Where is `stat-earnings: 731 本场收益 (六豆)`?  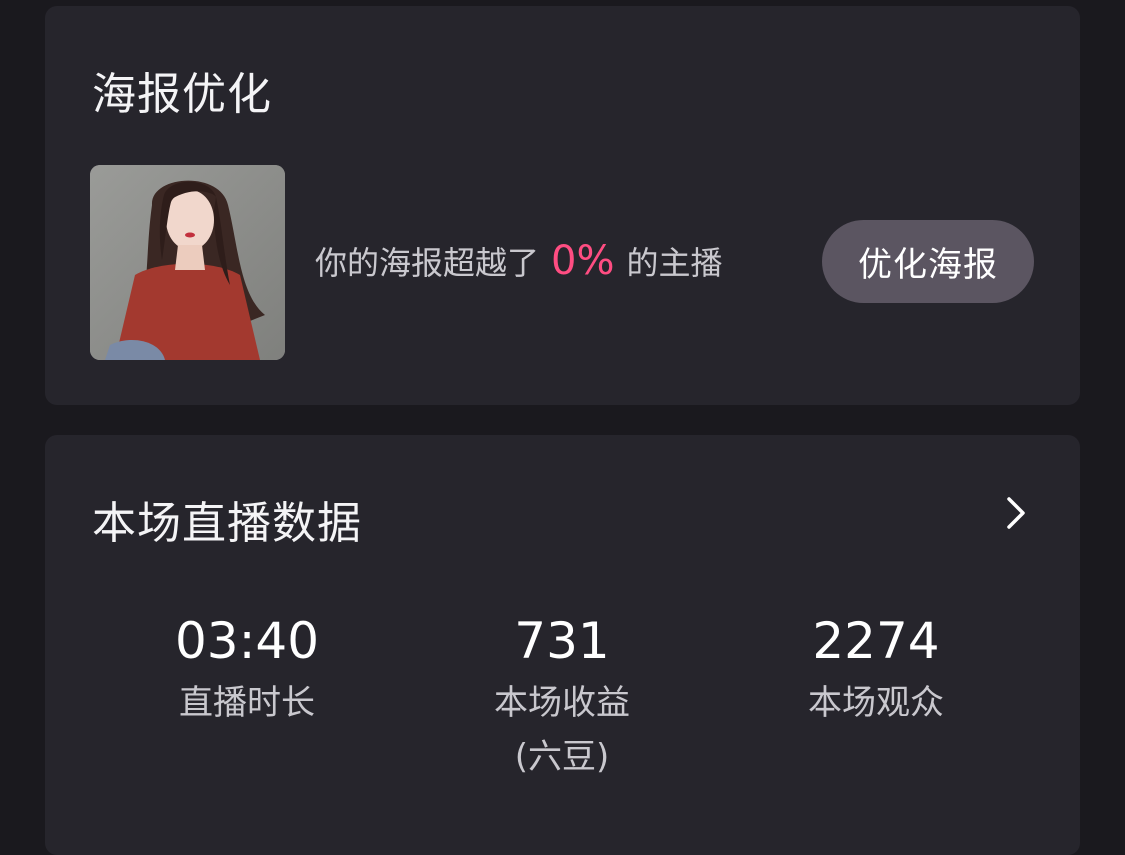
stat-earnings: 731 本场收益 (六豆) is located at coordinates (562, 697).